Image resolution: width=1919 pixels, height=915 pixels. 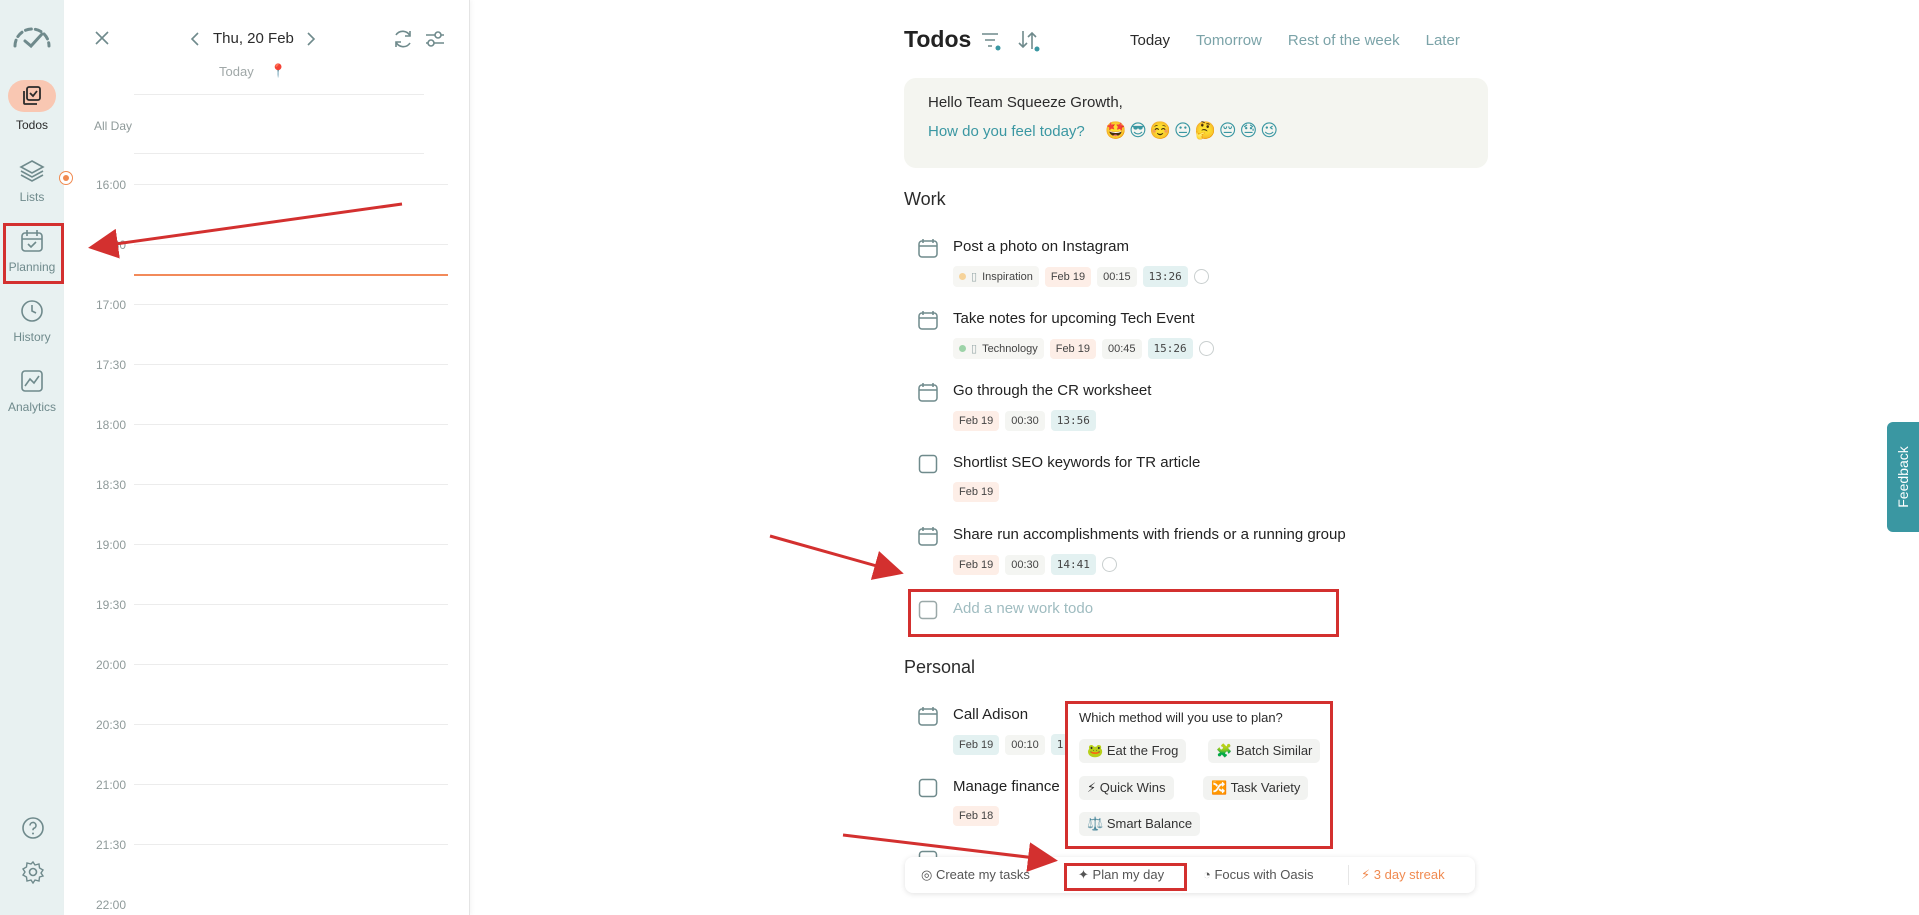 I want to click on feedback-label: Feedback, so click(x=1903, y=477).